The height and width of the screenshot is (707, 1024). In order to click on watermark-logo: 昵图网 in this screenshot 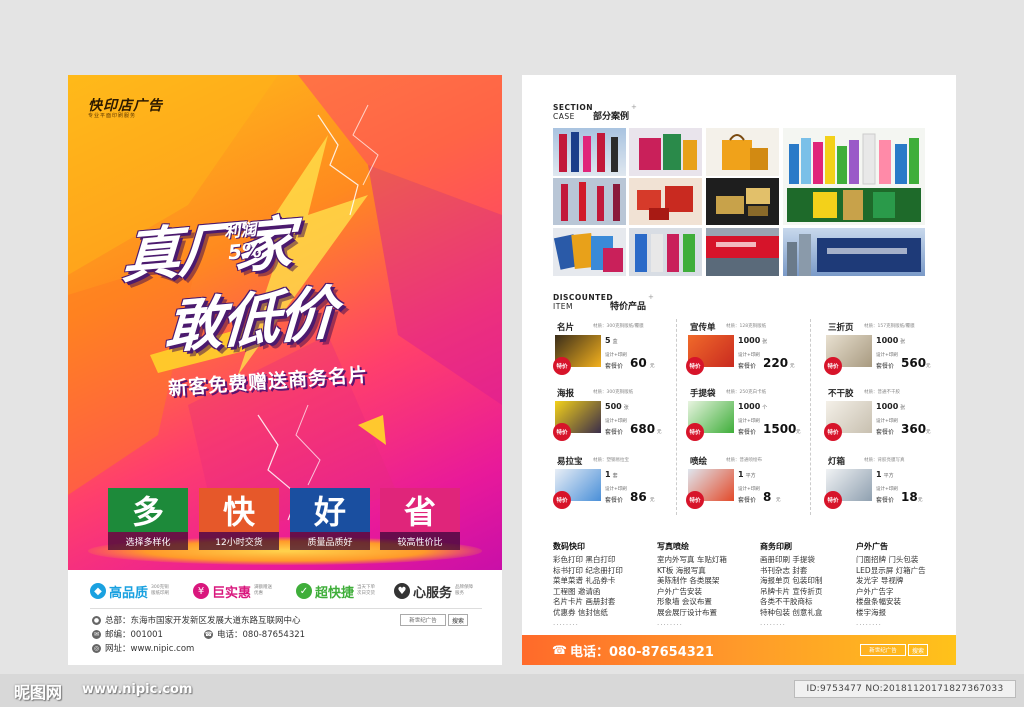, I will do `click(38, 692)`.